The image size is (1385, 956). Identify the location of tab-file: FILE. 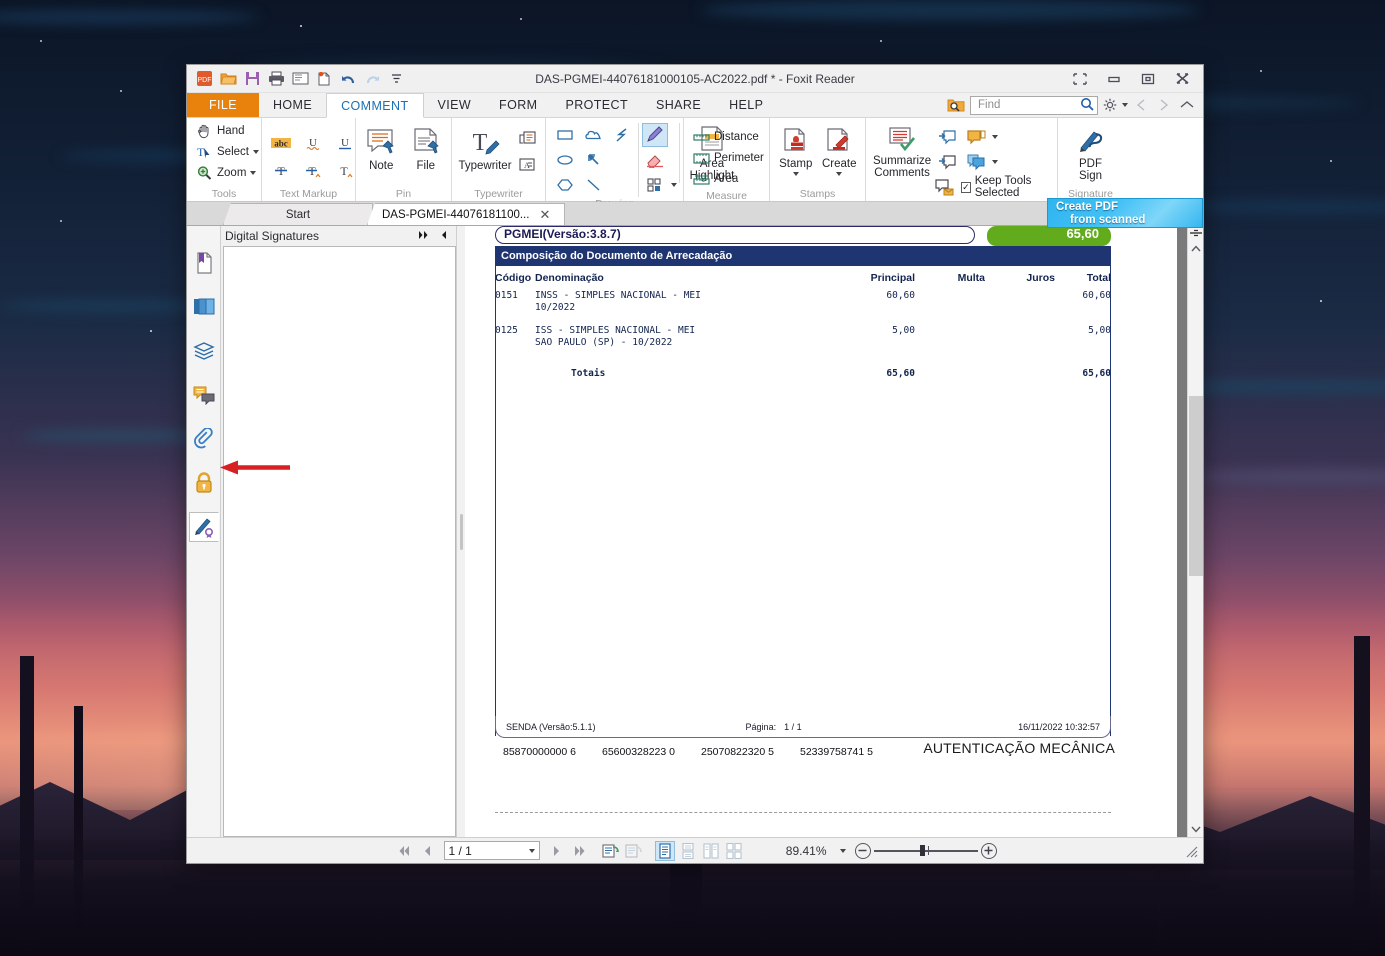
(223, 105).